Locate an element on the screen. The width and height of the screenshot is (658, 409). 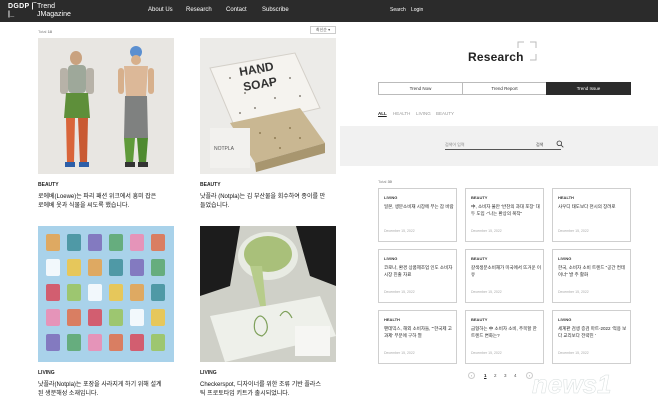
research-card-title: 中, 소비자 불만 '반찬의 과대 포장' 대두 도입 -"나는 환상의 복작" is located at coordinates (506, 210).